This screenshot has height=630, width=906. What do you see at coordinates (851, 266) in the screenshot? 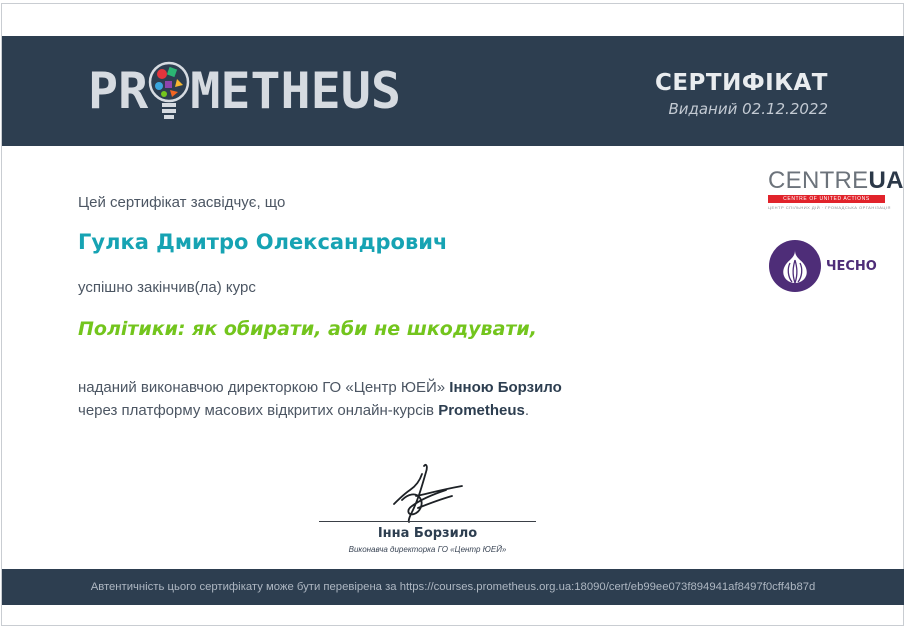
I see `chesno-label: ЧЕСНО` at bounding box center [851, 266].